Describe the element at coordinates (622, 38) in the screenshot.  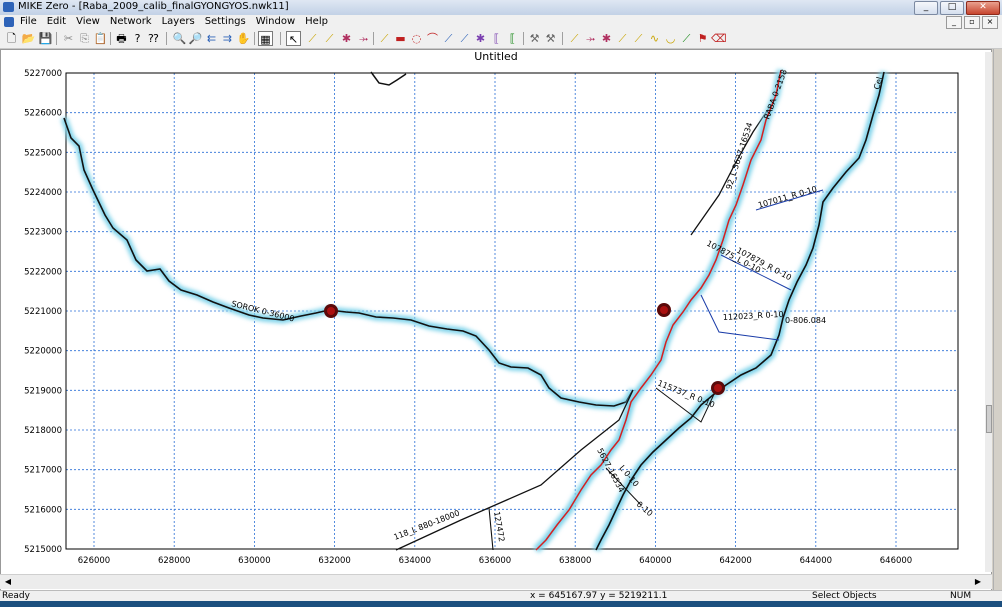
I see `reverse-branch-icon: ⟋` at that location.